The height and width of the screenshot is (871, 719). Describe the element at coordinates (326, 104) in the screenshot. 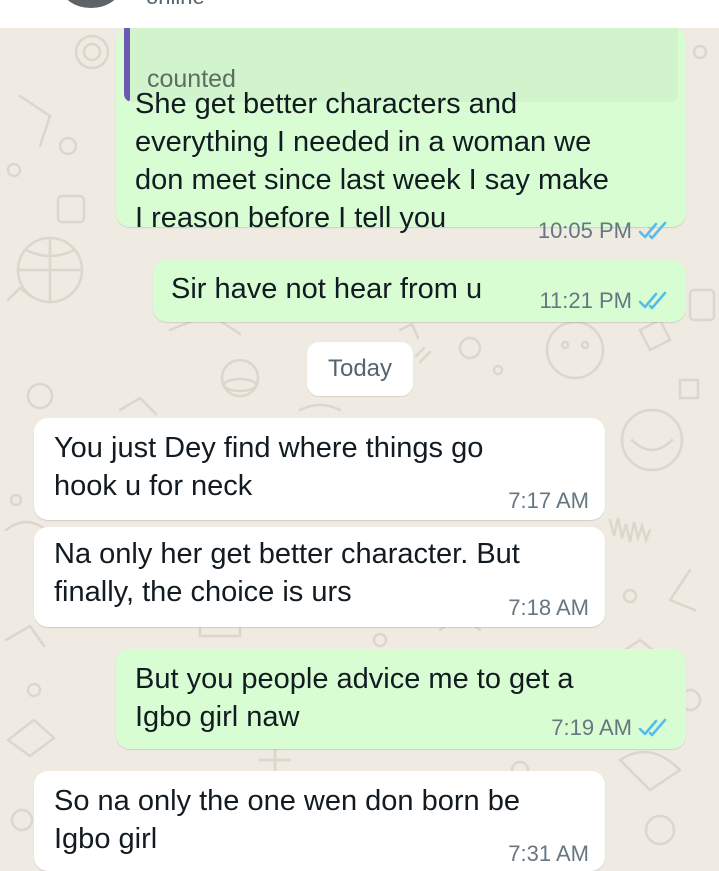

I see `message-line: She get better characters and` at that location.